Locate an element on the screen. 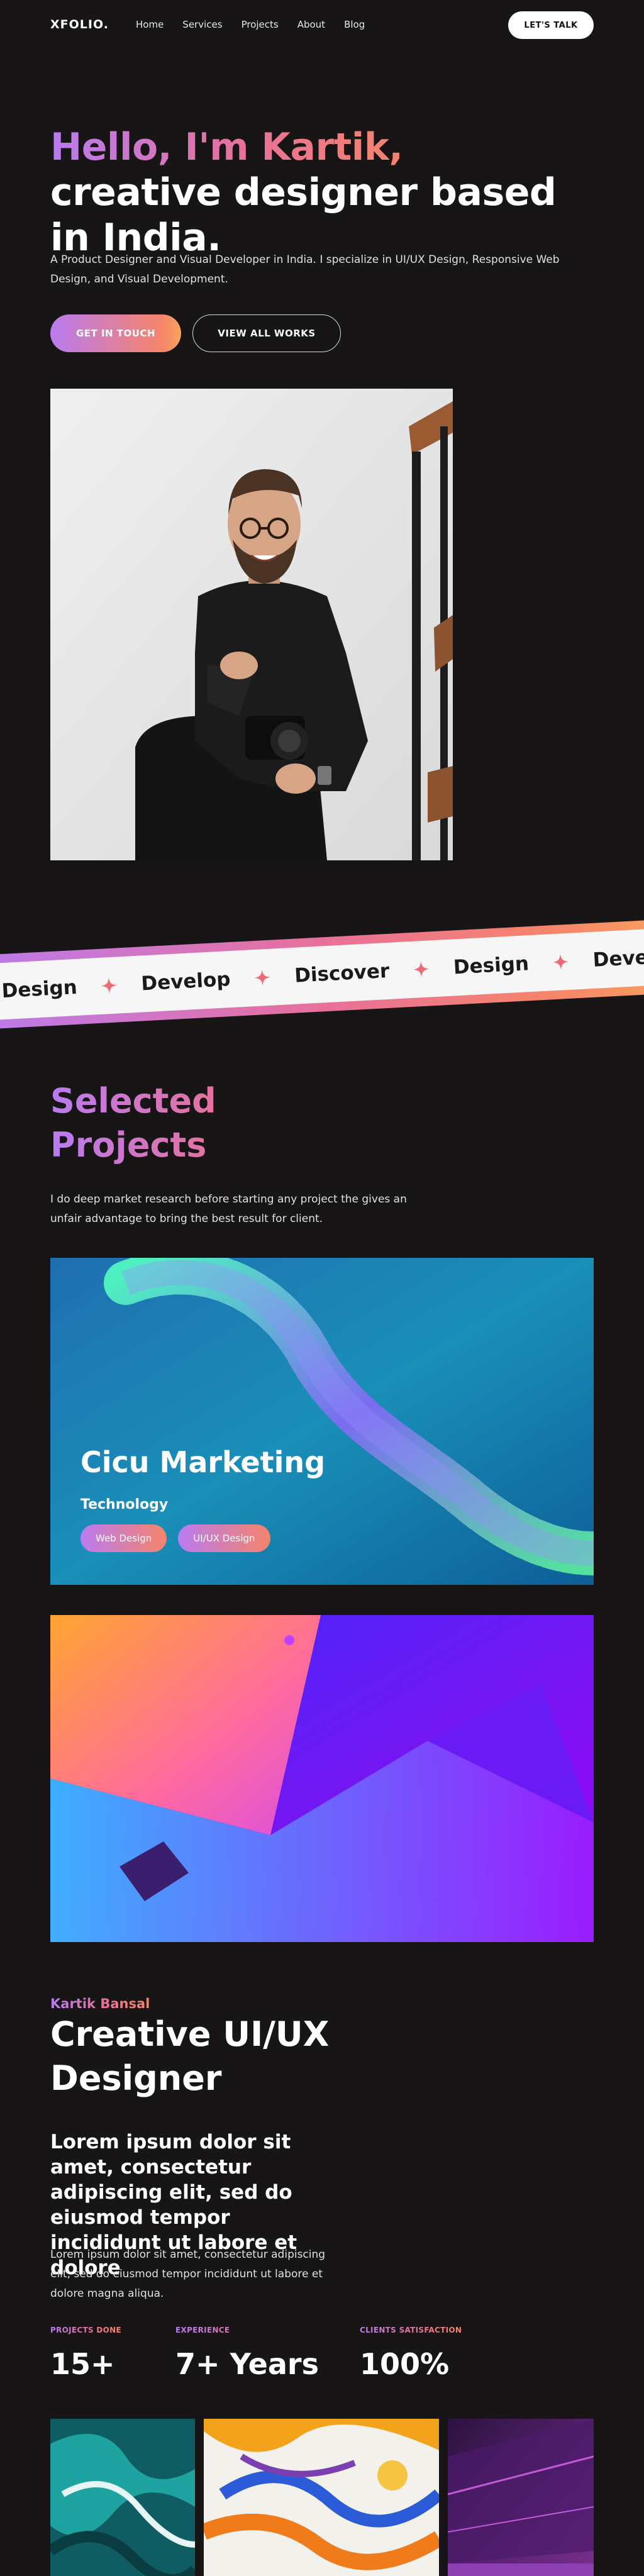 The width and height of the screenshot is (644, 2576). hero-title-greeting: Hello, I'm Kartik, is located at coordinates (226, 147).